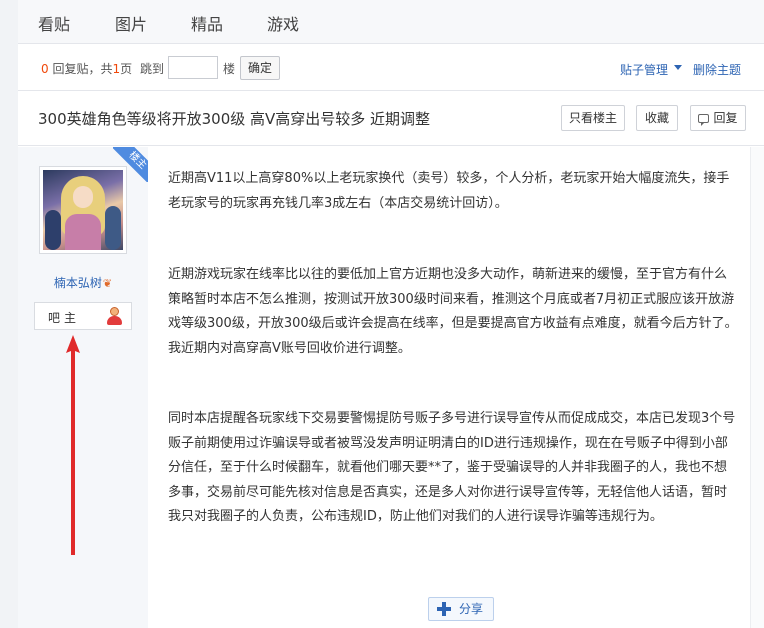 This screenshot has width=764, height=628. I want to click on favorite-button: 收藏, so click(657, 118).